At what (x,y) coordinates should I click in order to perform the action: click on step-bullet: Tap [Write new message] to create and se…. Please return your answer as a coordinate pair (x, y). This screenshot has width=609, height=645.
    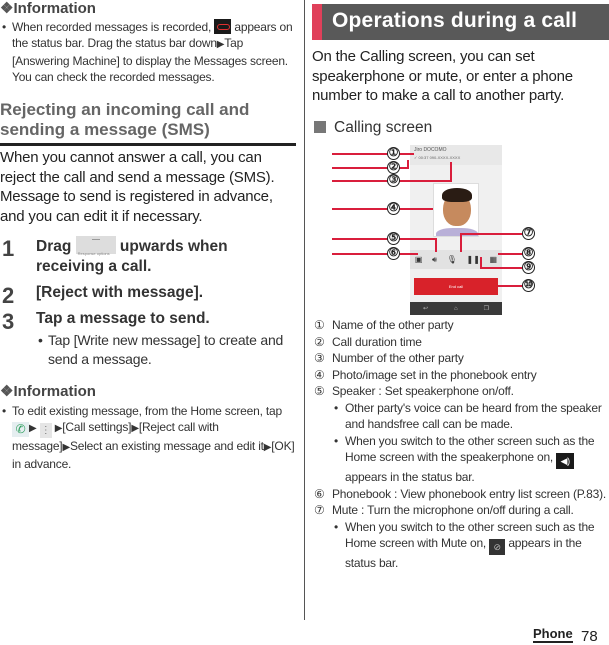
    Looking at the image, I should click on (166, 350).